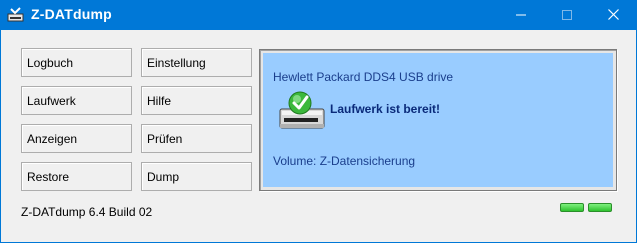  Describe the element at coordinates (385, 109) in the screenshot. I see `drive-ready-status: Laufwerk ist bereit!` at that location.